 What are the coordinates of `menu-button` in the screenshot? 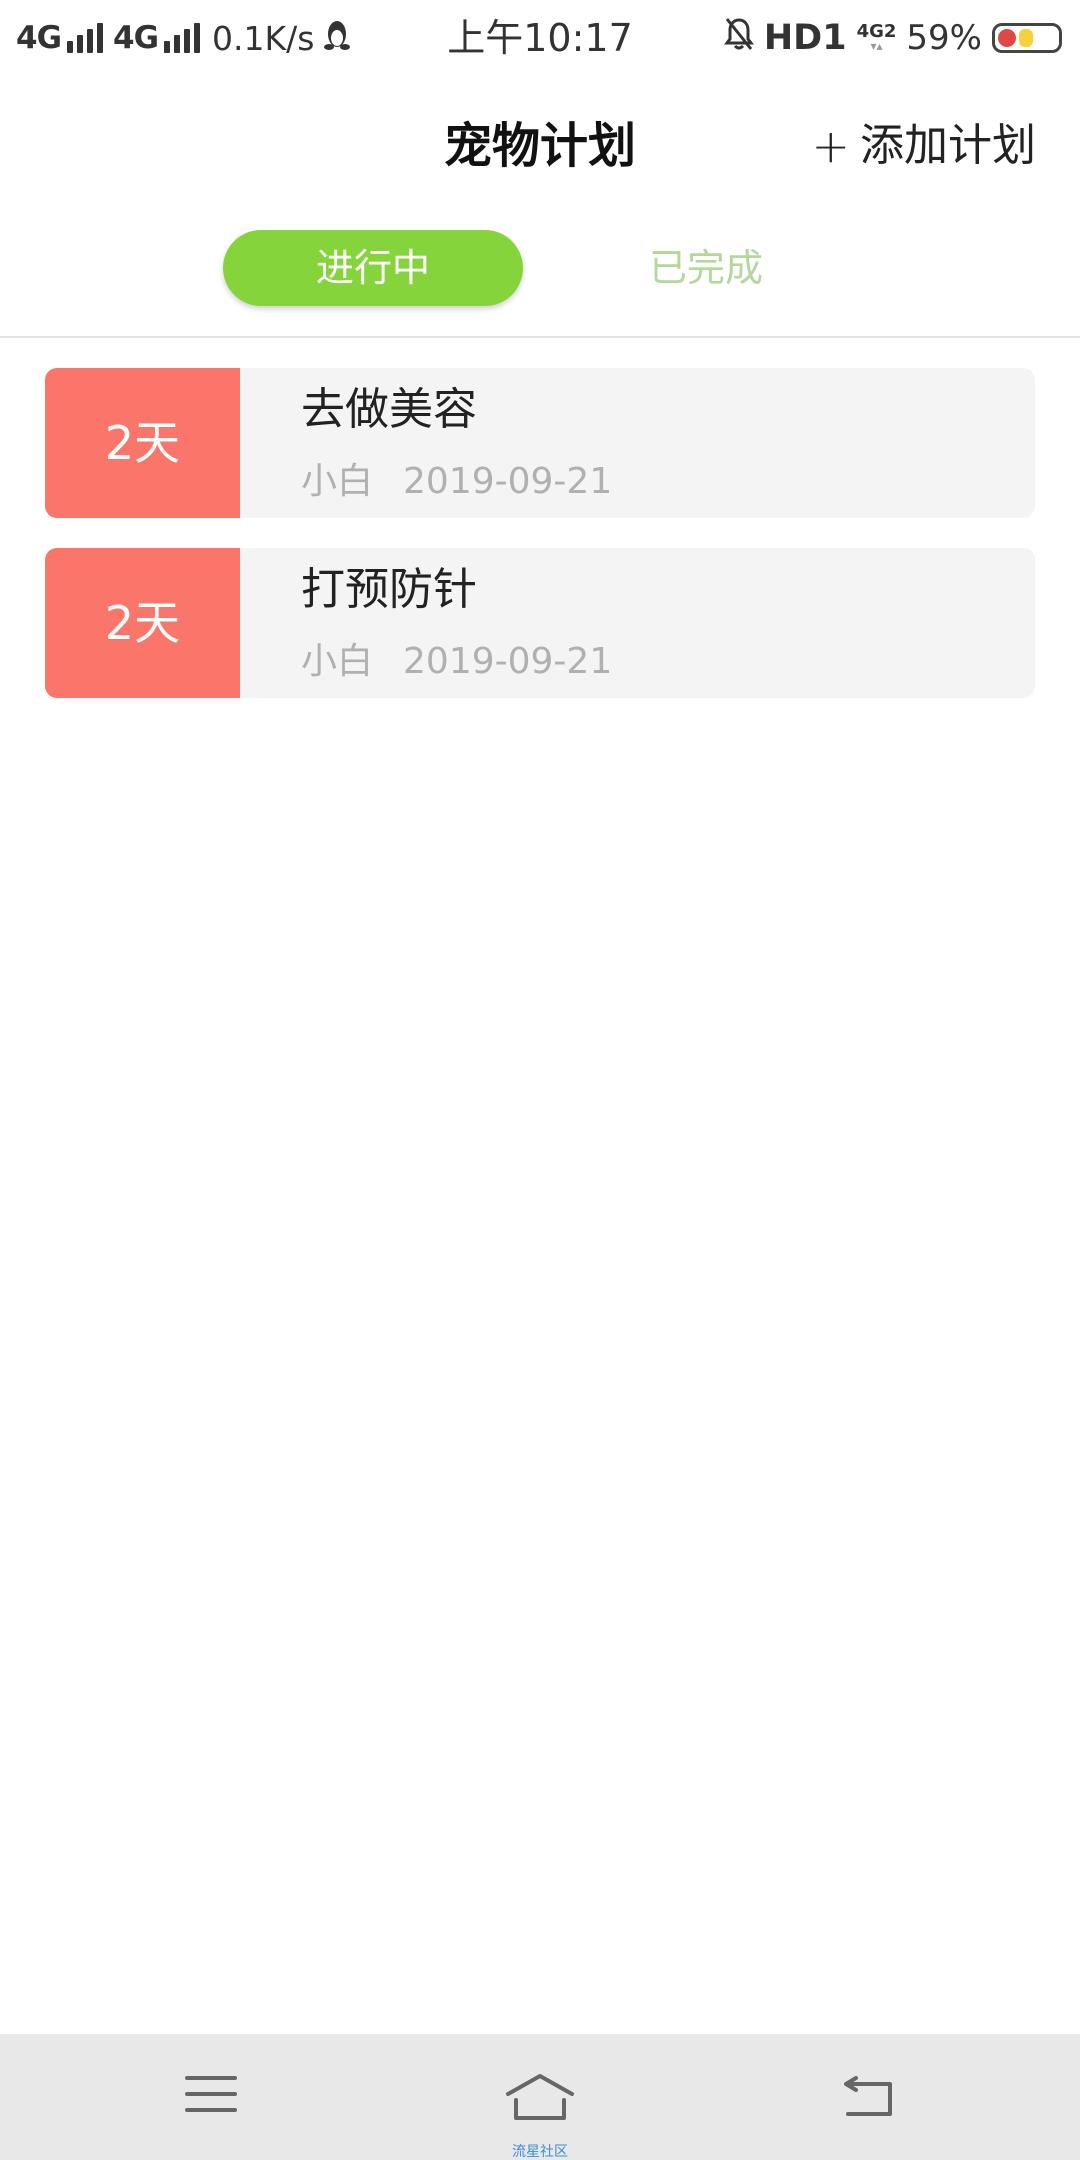 It's located at (211, 2097).